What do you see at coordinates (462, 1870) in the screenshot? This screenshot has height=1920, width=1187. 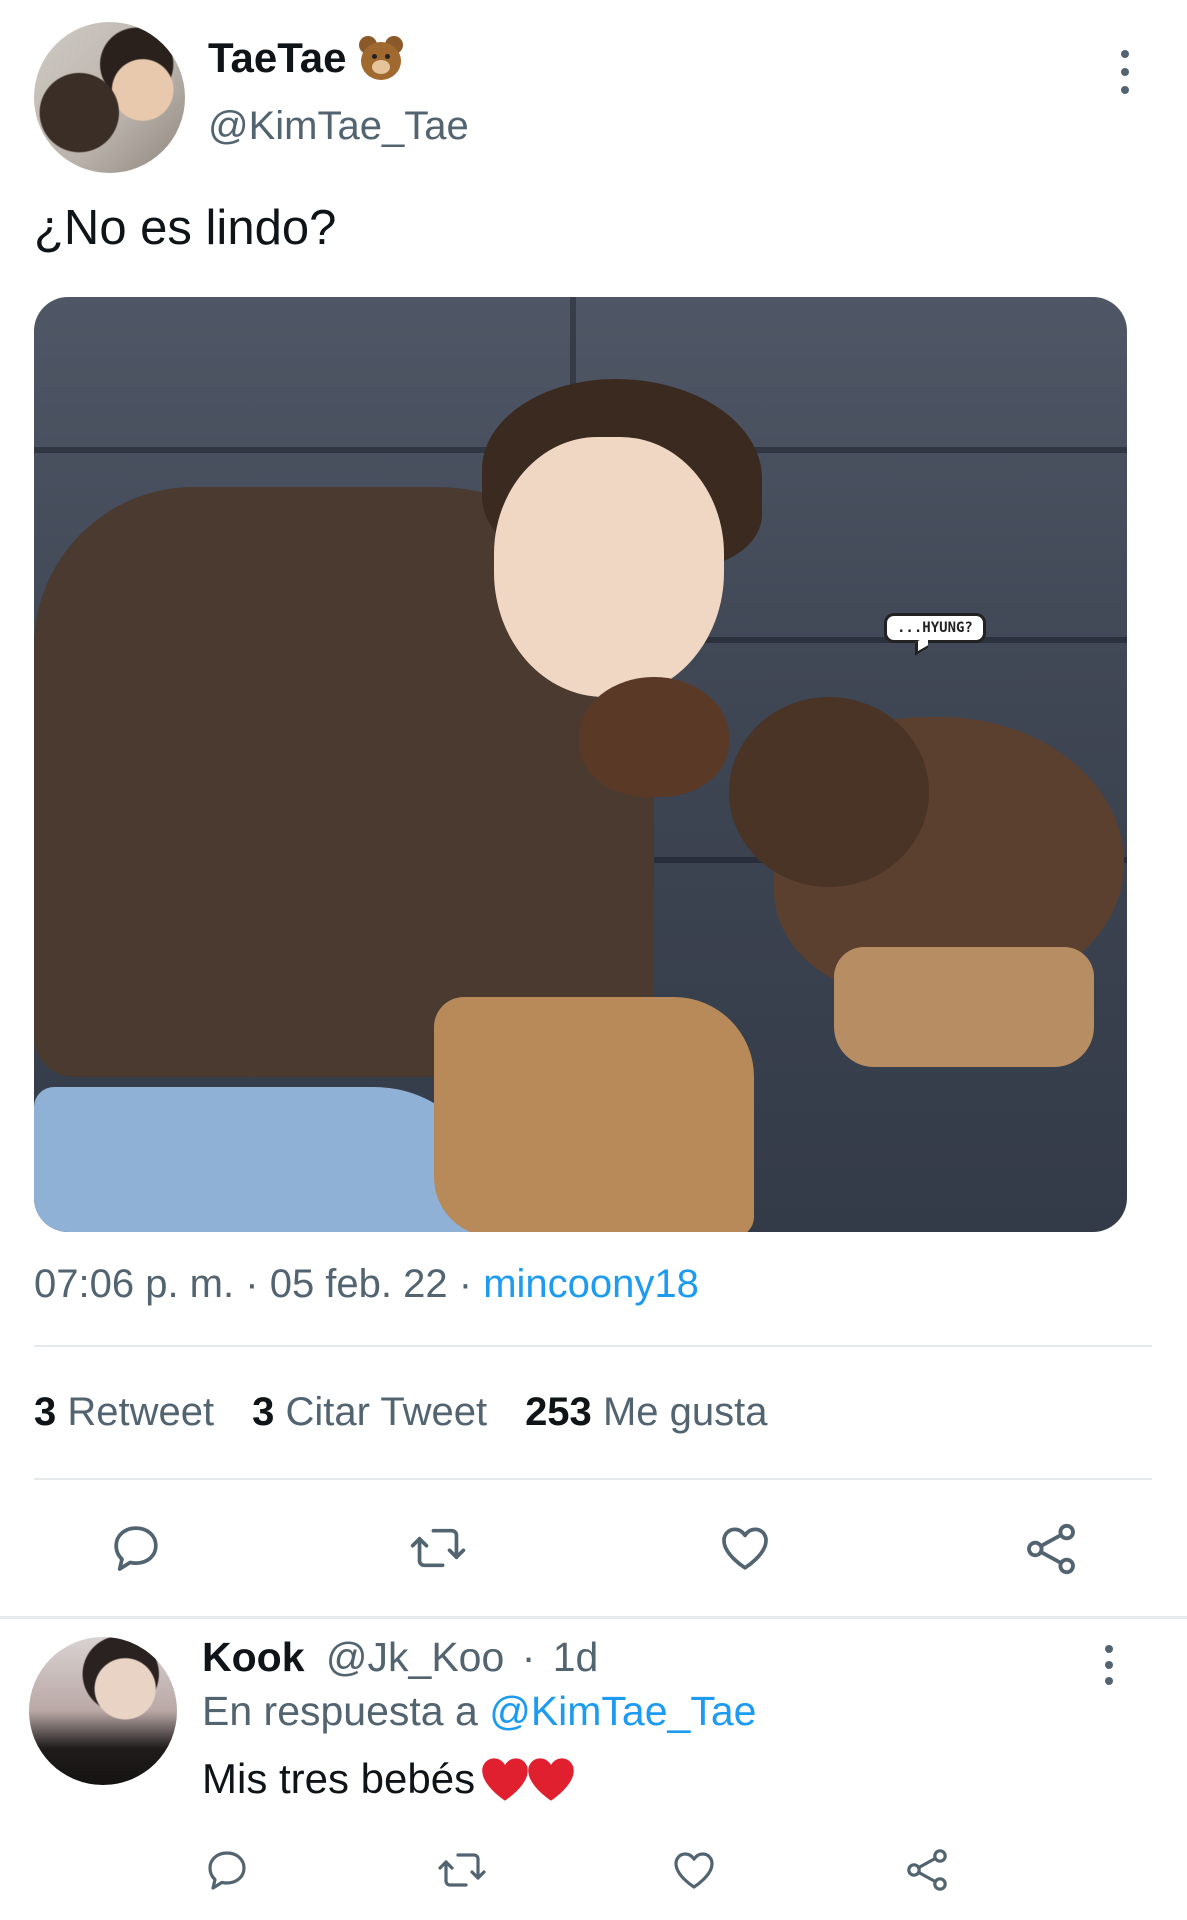 I see `reply-retweet-icon` at bounding box center [462, 1870].